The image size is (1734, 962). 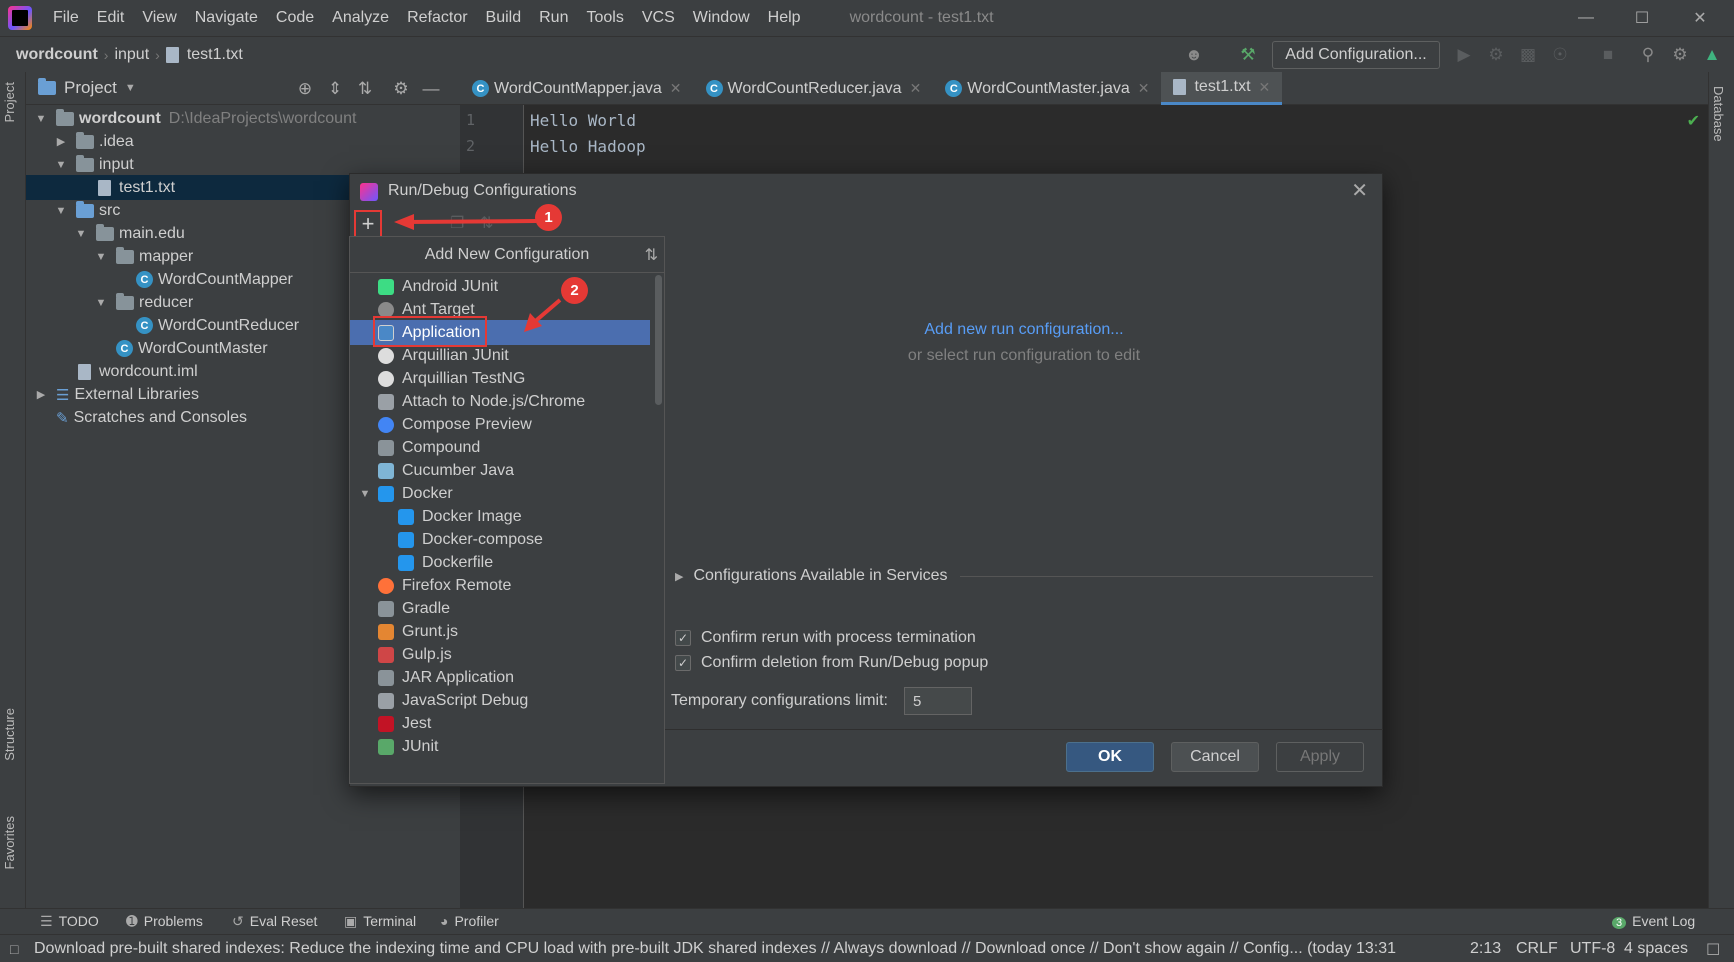 I want to click on problems-label: Problems, so click(x=173, y=921).